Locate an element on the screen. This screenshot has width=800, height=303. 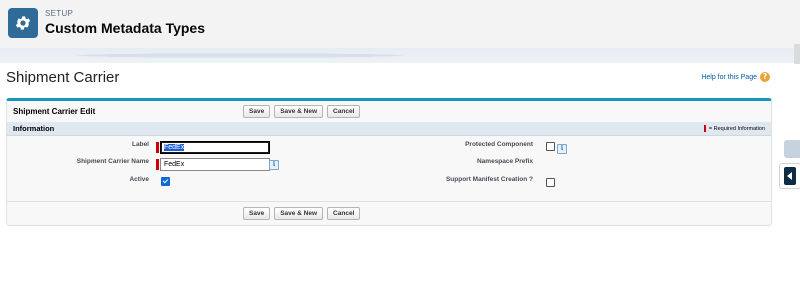
gear-icon is located at coordinates (23, 23).